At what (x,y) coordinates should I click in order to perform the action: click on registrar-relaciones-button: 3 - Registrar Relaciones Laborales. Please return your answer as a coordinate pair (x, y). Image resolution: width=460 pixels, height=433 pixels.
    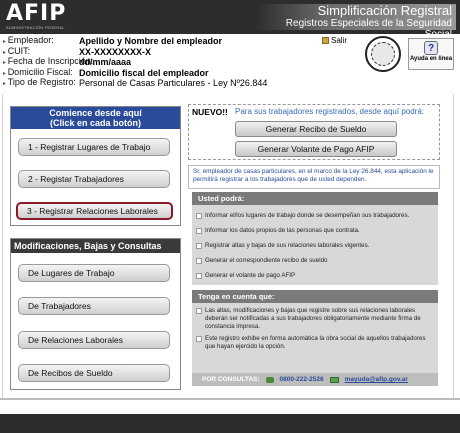
    Looking at the image, I should click on (94, 211).